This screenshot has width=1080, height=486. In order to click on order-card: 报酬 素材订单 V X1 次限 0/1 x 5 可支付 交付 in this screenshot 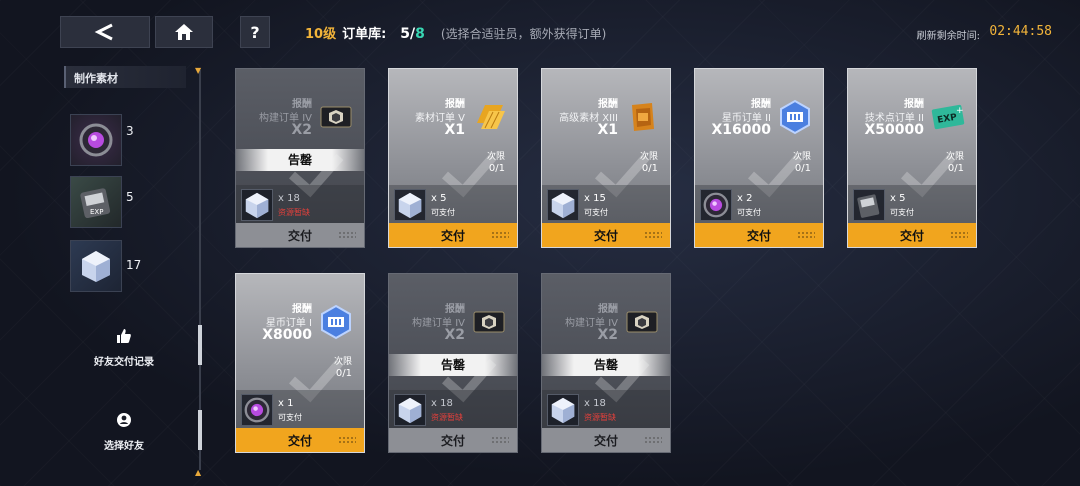, I will do `click(453, 158)`.